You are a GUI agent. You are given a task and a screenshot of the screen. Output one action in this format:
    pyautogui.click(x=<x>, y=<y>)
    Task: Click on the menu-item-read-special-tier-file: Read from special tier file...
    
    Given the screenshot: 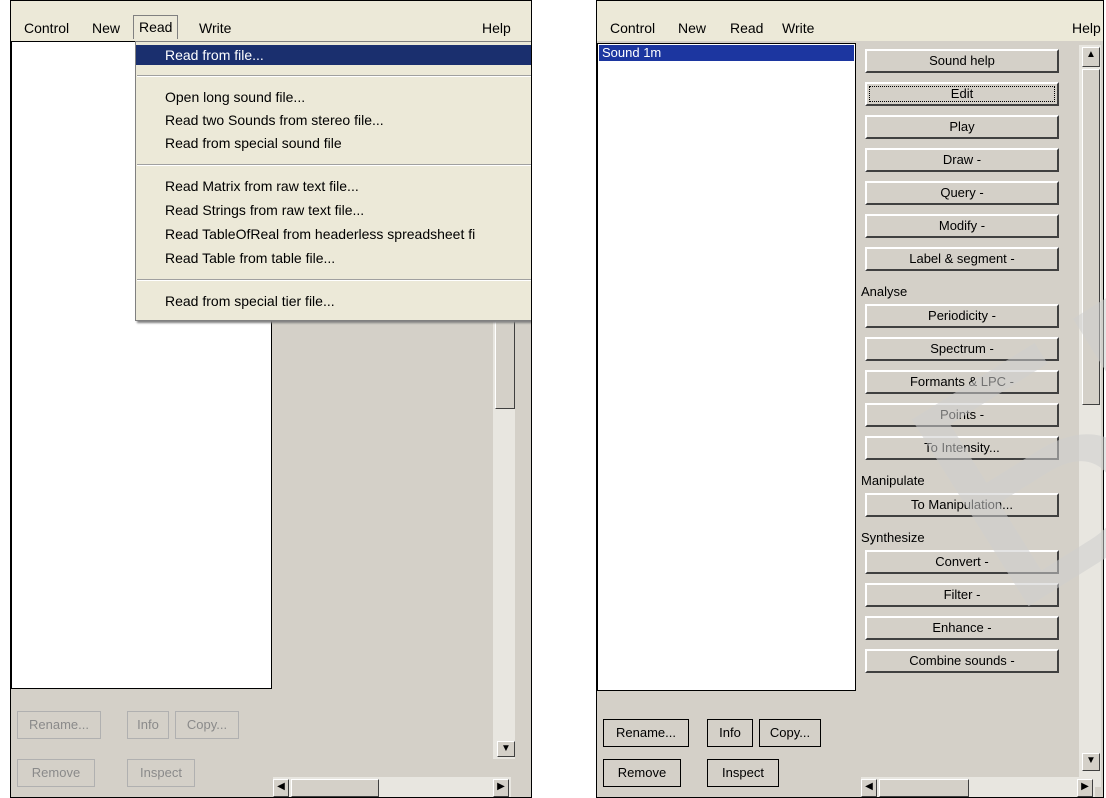 What is the action you would take?
    pyautogui.click(x=333, y=301)
    